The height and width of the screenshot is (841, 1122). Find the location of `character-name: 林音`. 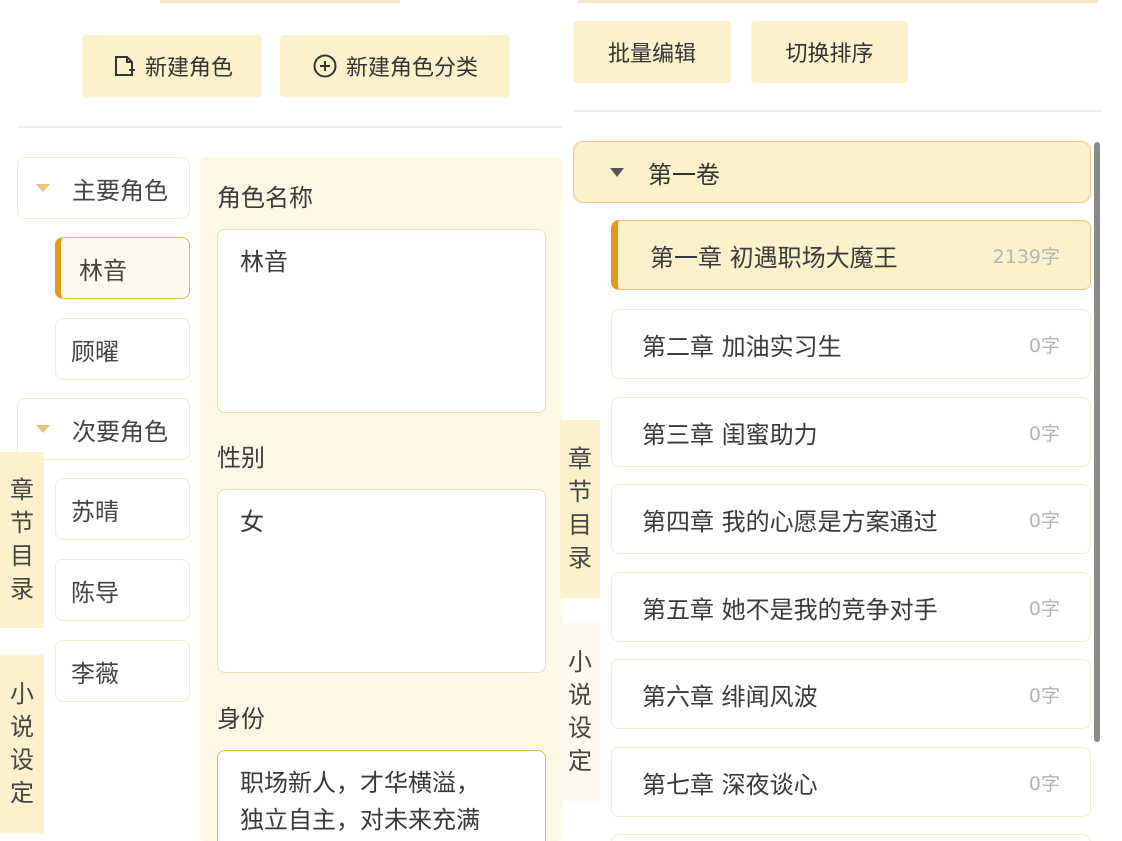

character-name: 林音 is located at coordinates (103, 270).